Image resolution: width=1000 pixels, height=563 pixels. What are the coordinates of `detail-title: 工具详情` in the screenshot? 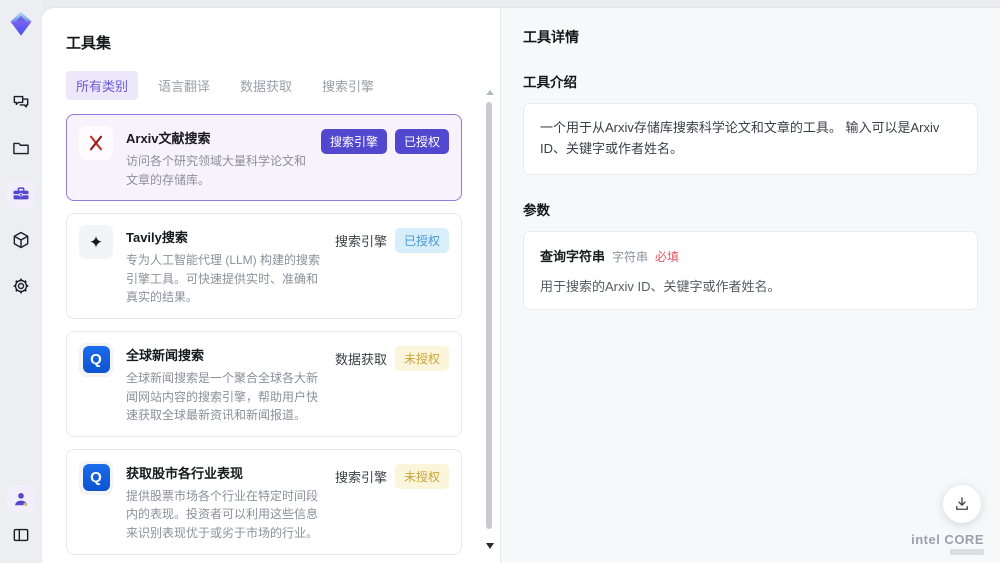 It's located at (551, 37).